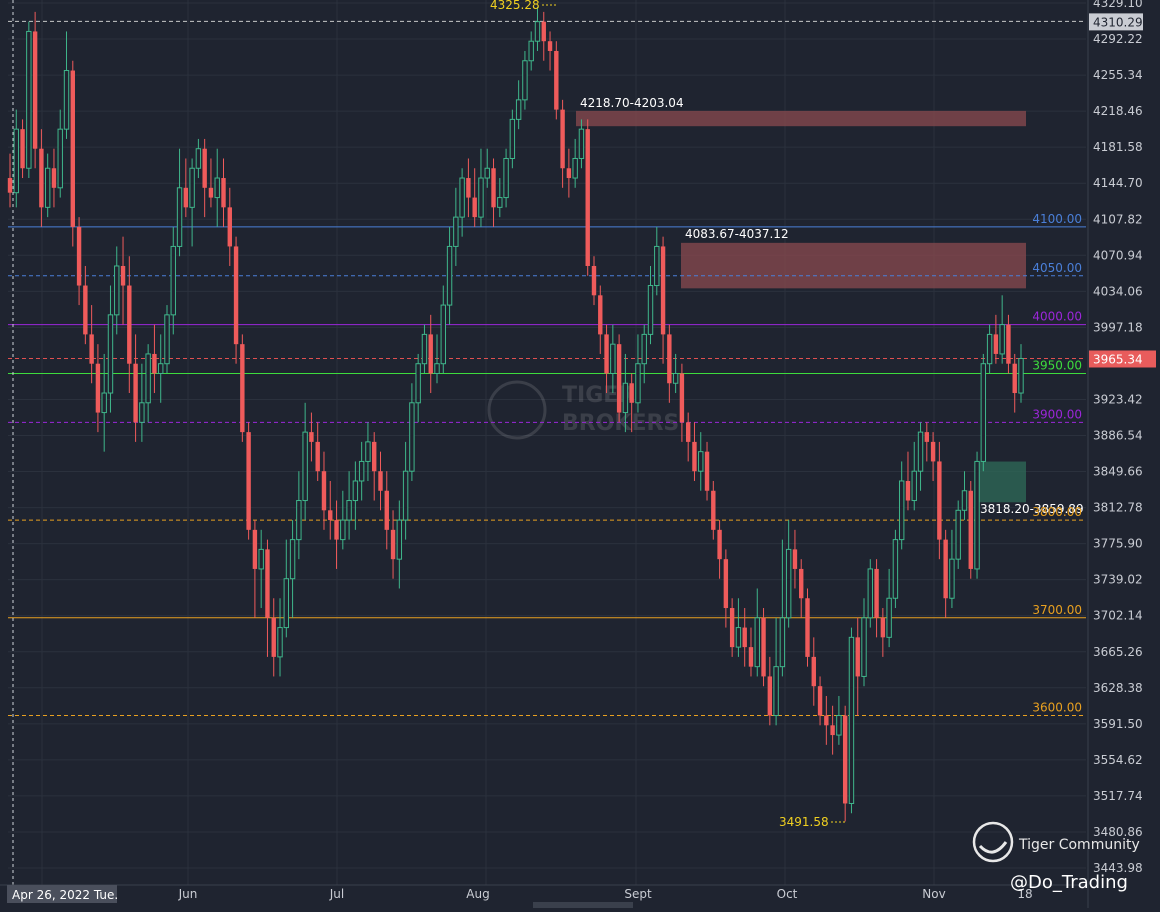  Describe the element at coordinates (1001, 482) in the screenshot. I see `zone-rect` at that location.